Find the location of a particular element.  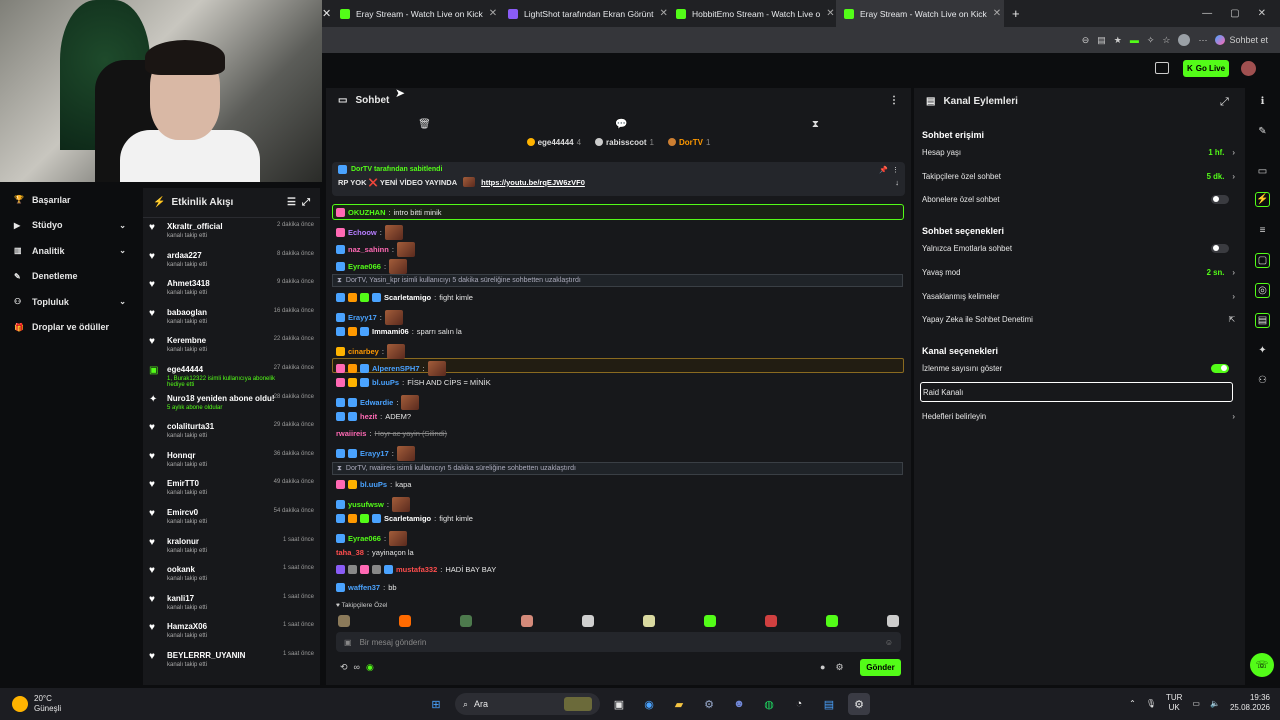

emoji-icon: ☺ is located at coordinates (889, 642).